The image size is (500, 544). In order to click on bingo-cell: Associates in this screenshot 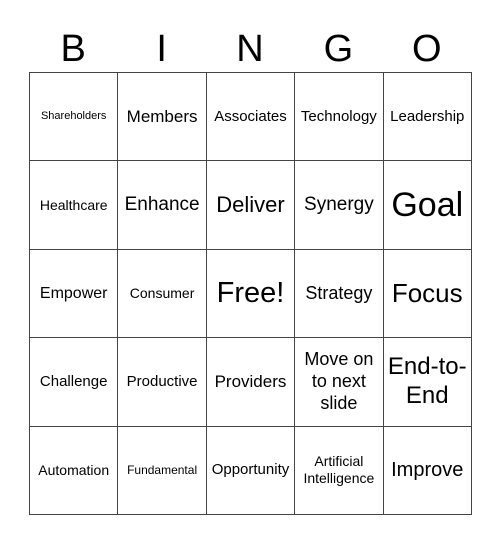, I will do `click(250, 116)`.